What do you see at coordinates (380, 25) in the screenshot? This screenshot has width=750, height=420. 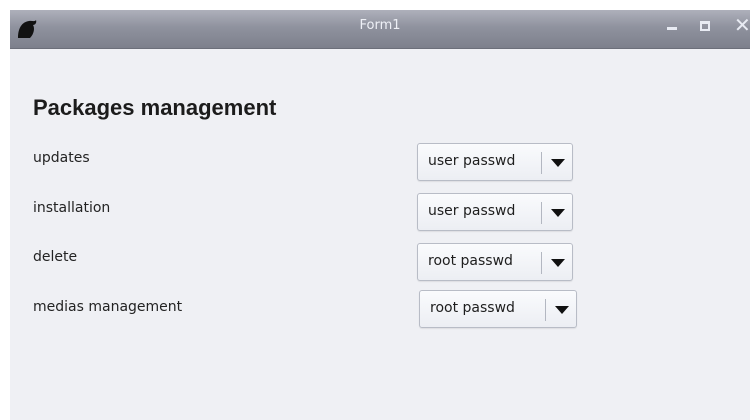 I see `window-title: Form1` at bounding box center [380, 25].